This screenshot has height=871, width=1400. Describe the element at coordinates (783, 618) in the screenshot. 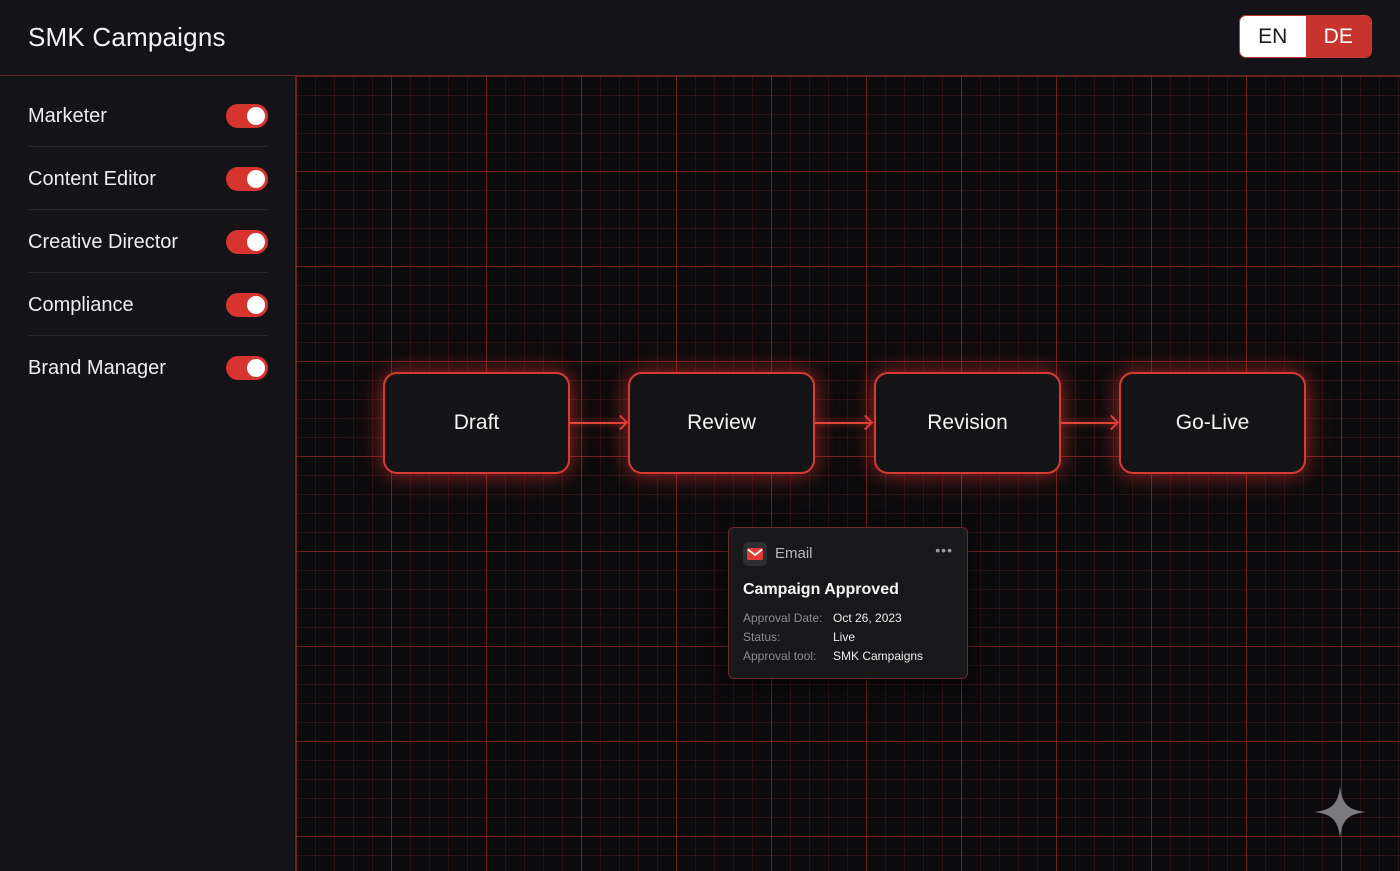

I see `card-row-key: Approval Date:` at that location.